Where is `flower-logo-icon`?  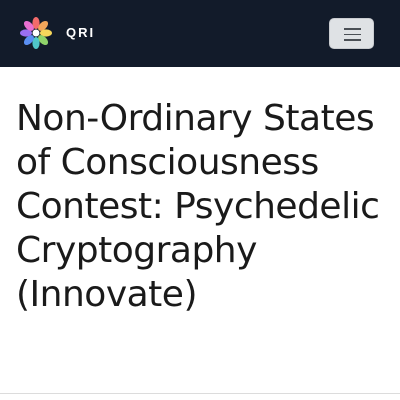
flower-logo-icon is located at coordinates (36, 33).